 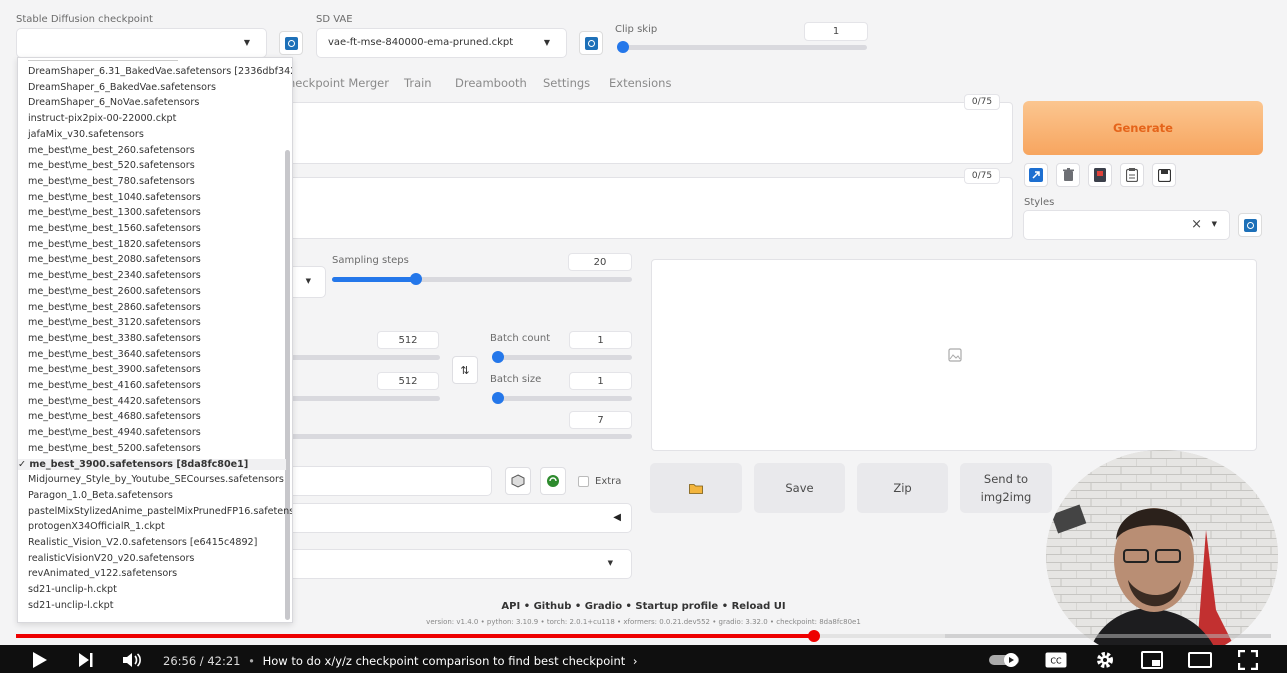 What do you see at coordinates (562, 398) in the screenshot?
I see `batch-size-slider` at bounding box center [562, 398].